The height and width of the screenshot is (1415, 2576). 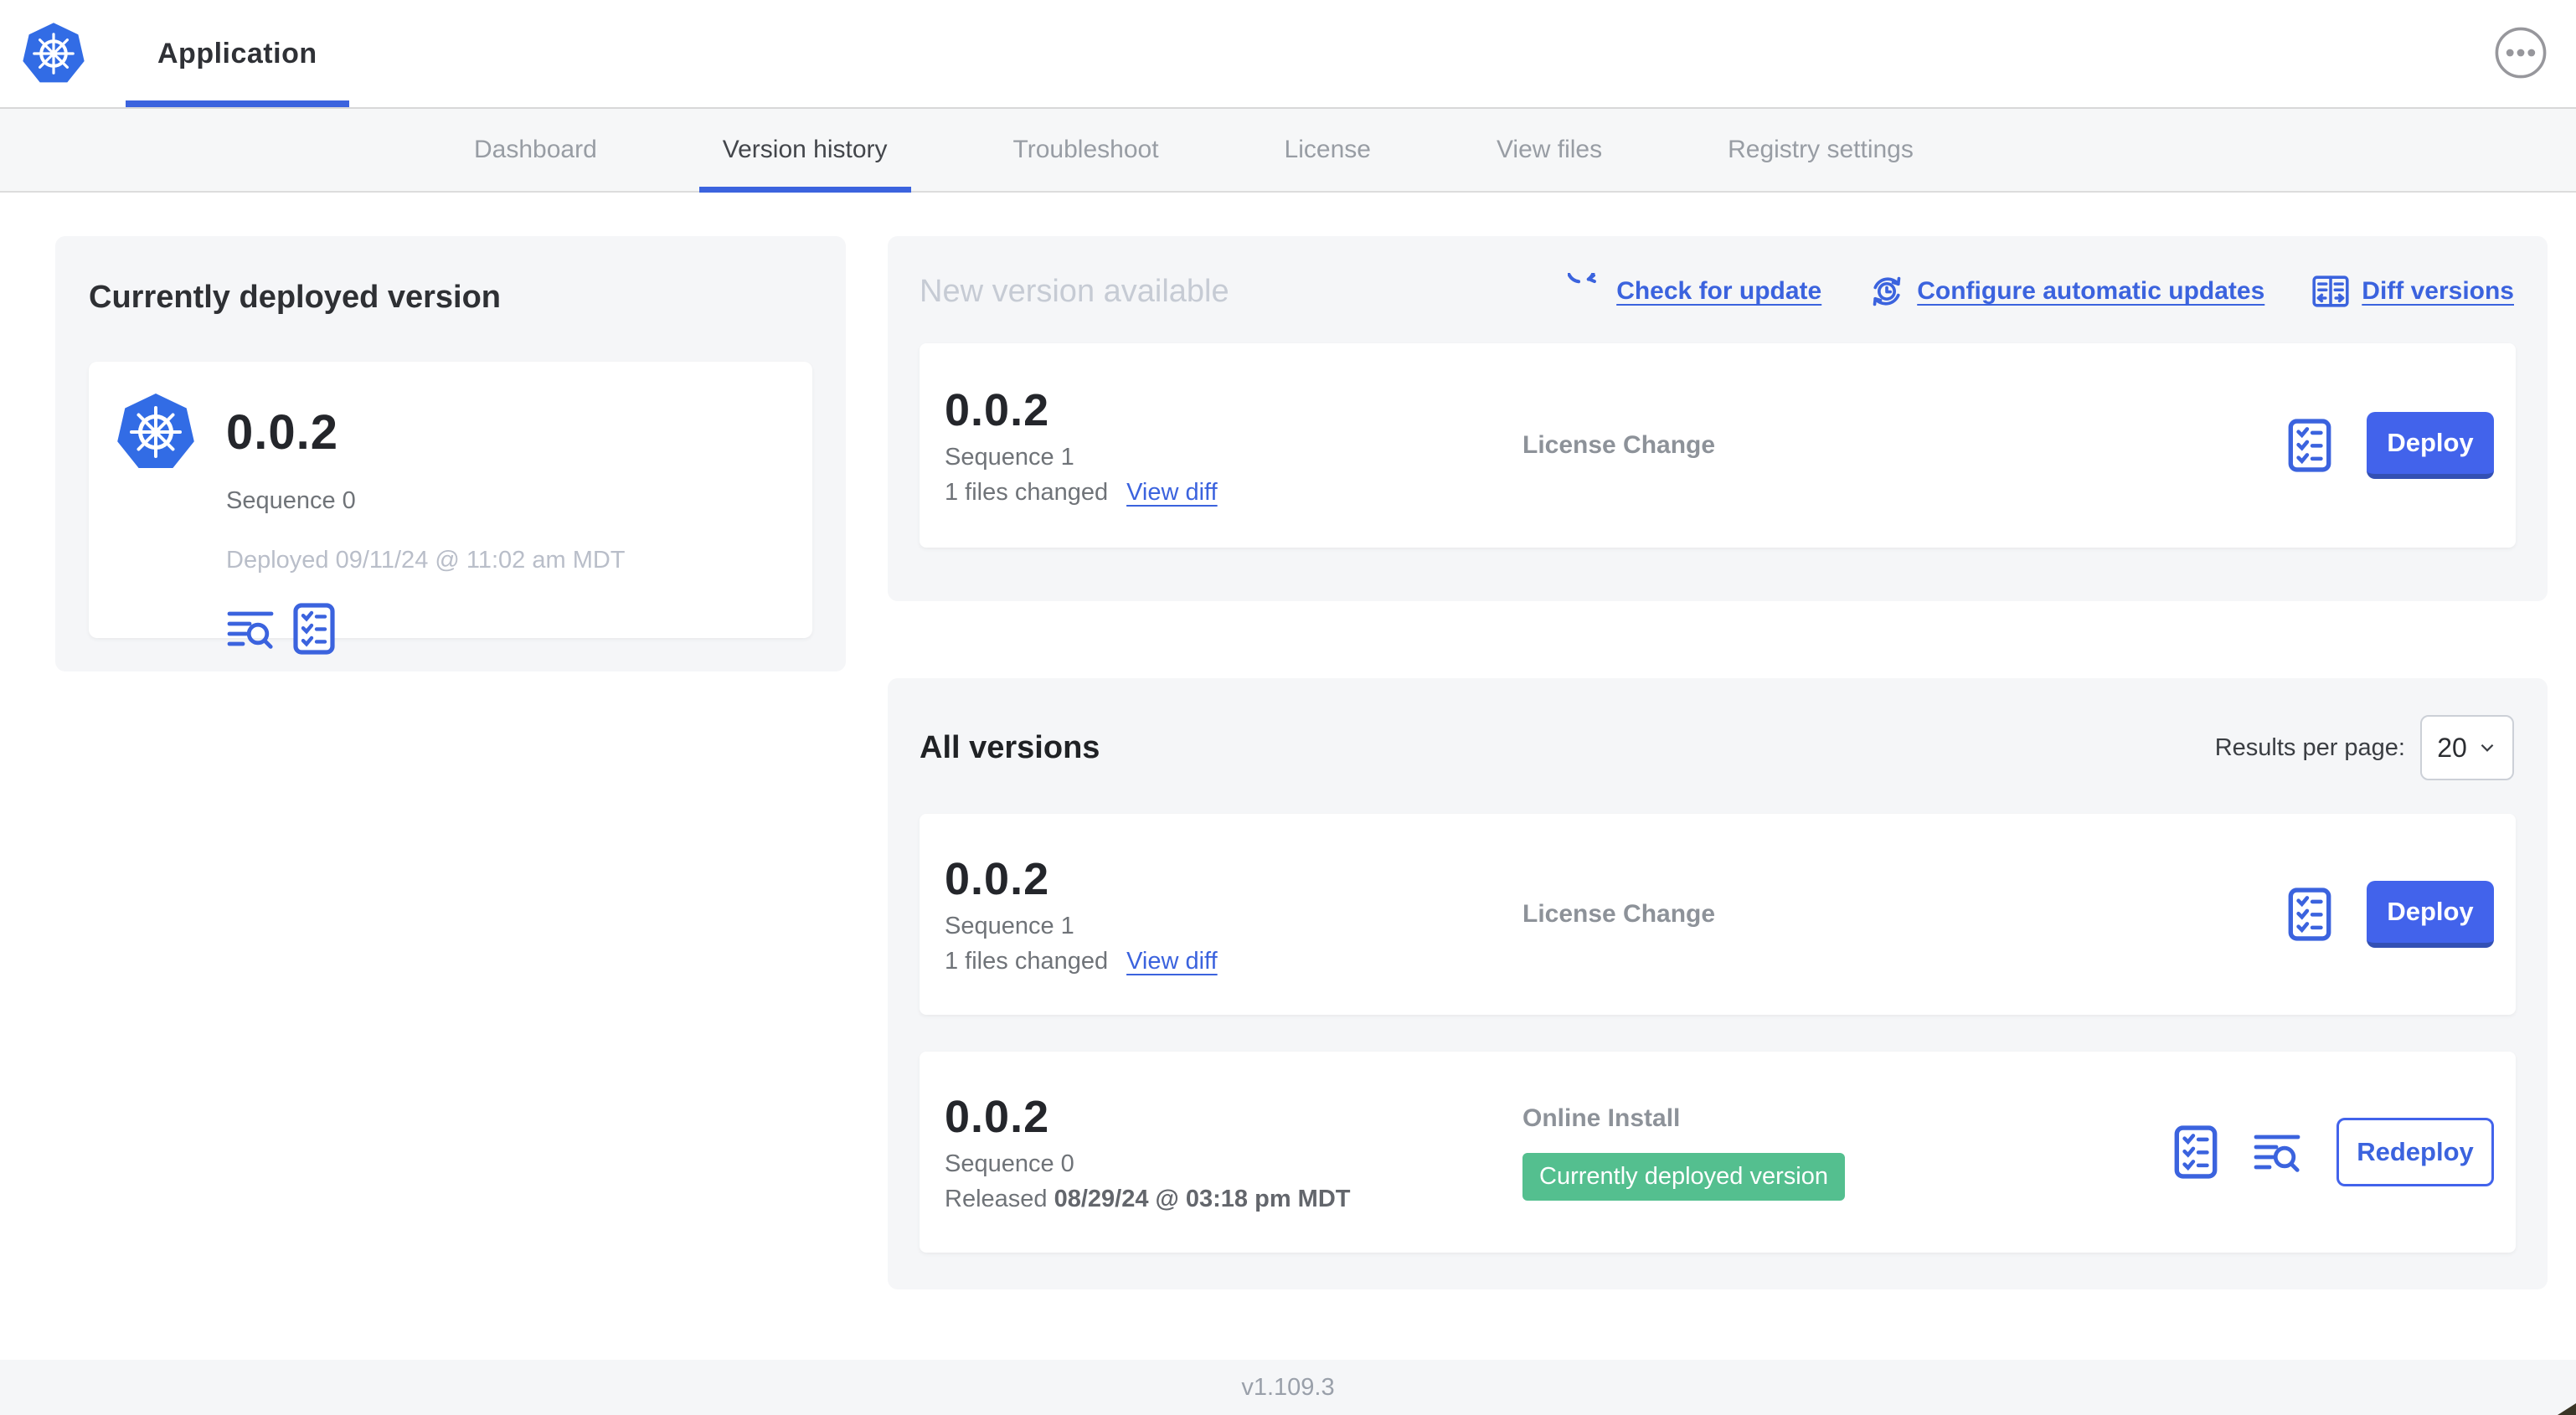 What do you see at coordinates (1549, 150) in the screenshot?
I see `tab-view-files: View files` at bounding box center [1549, 150].